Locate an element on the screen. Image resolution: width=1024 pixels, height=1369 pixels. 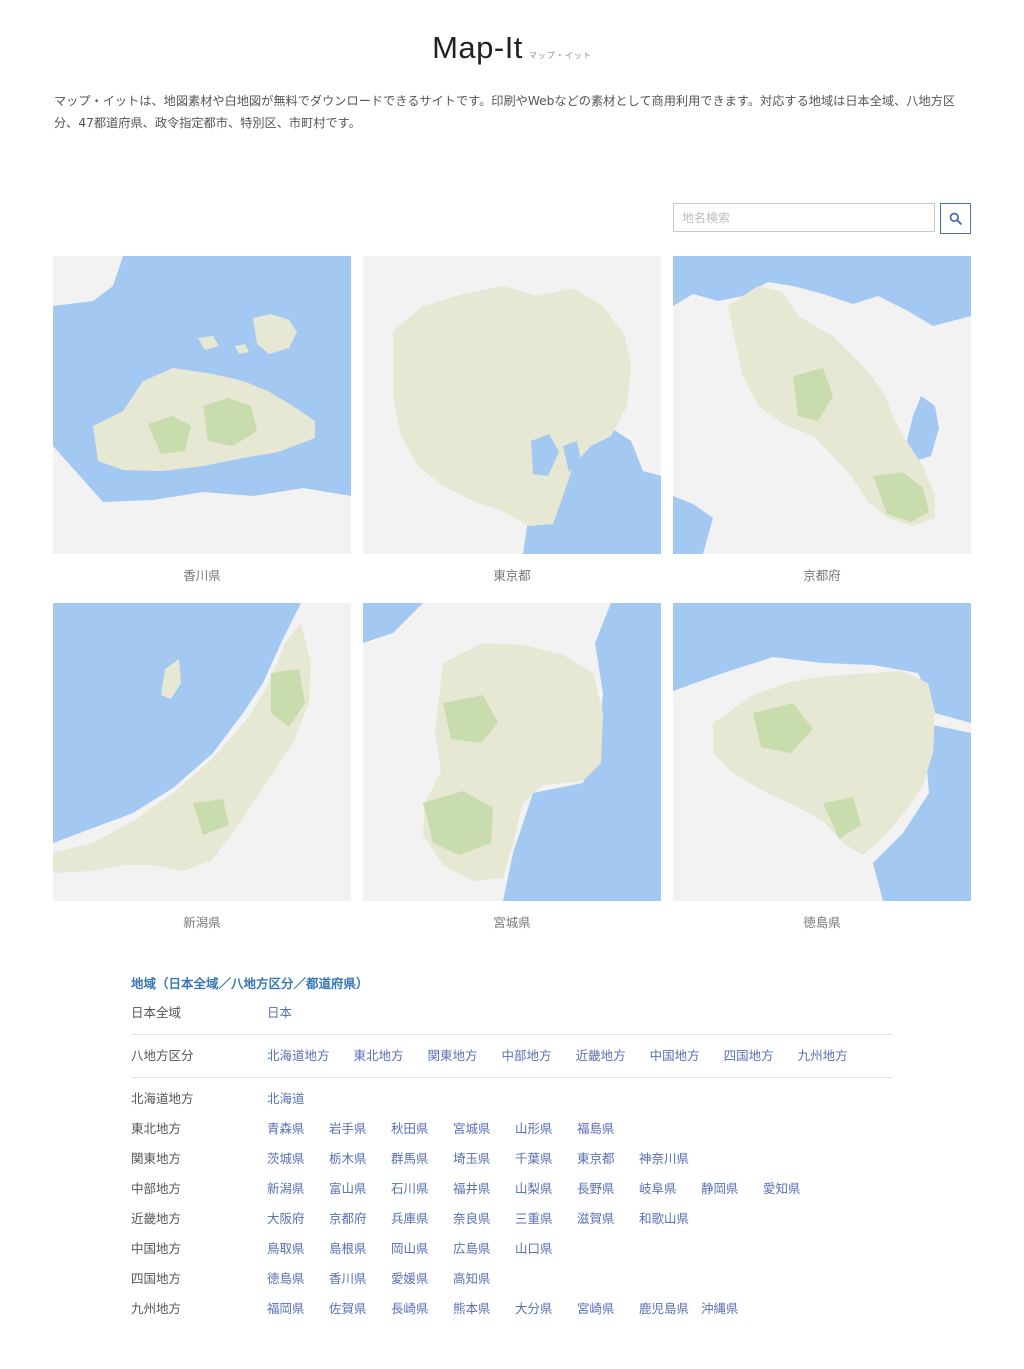
map-card-label: 徳島県 is located at coordinates (822, 921).